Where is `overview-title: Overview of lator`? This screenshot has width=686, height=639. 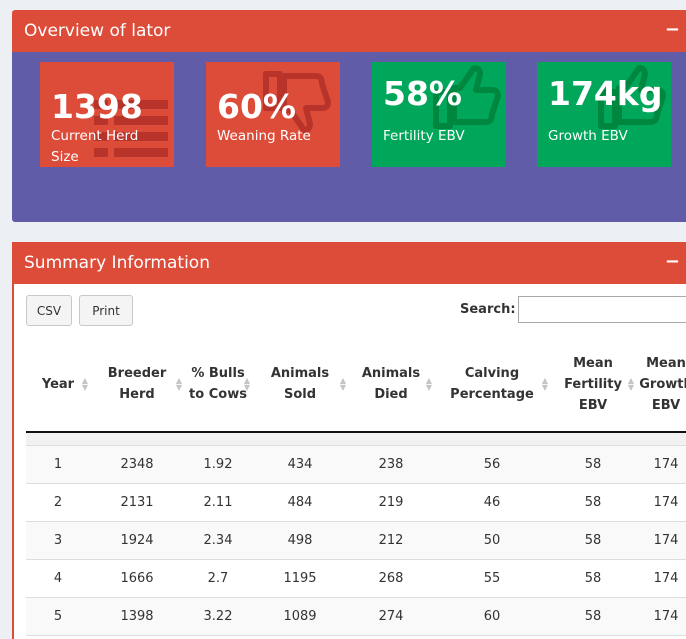 overview-title: Overview of lator is located at coordinates (97, 31).